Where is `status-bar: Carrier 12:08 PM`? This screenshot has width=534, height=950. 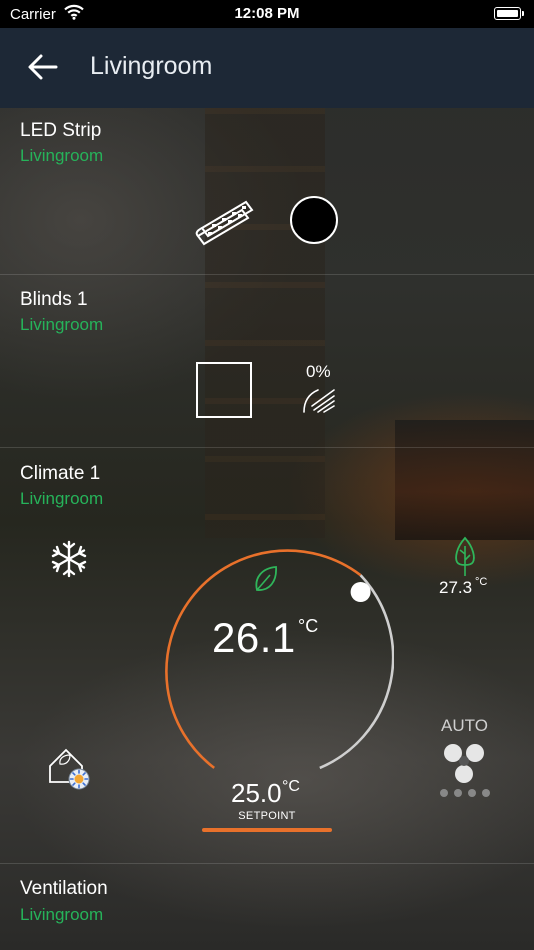
status-bar: Carrier 12:08 PM is located at coordinates (267, 14).